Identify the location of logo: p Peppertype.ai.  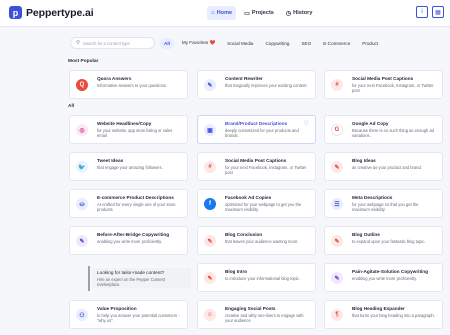
(51, 12).